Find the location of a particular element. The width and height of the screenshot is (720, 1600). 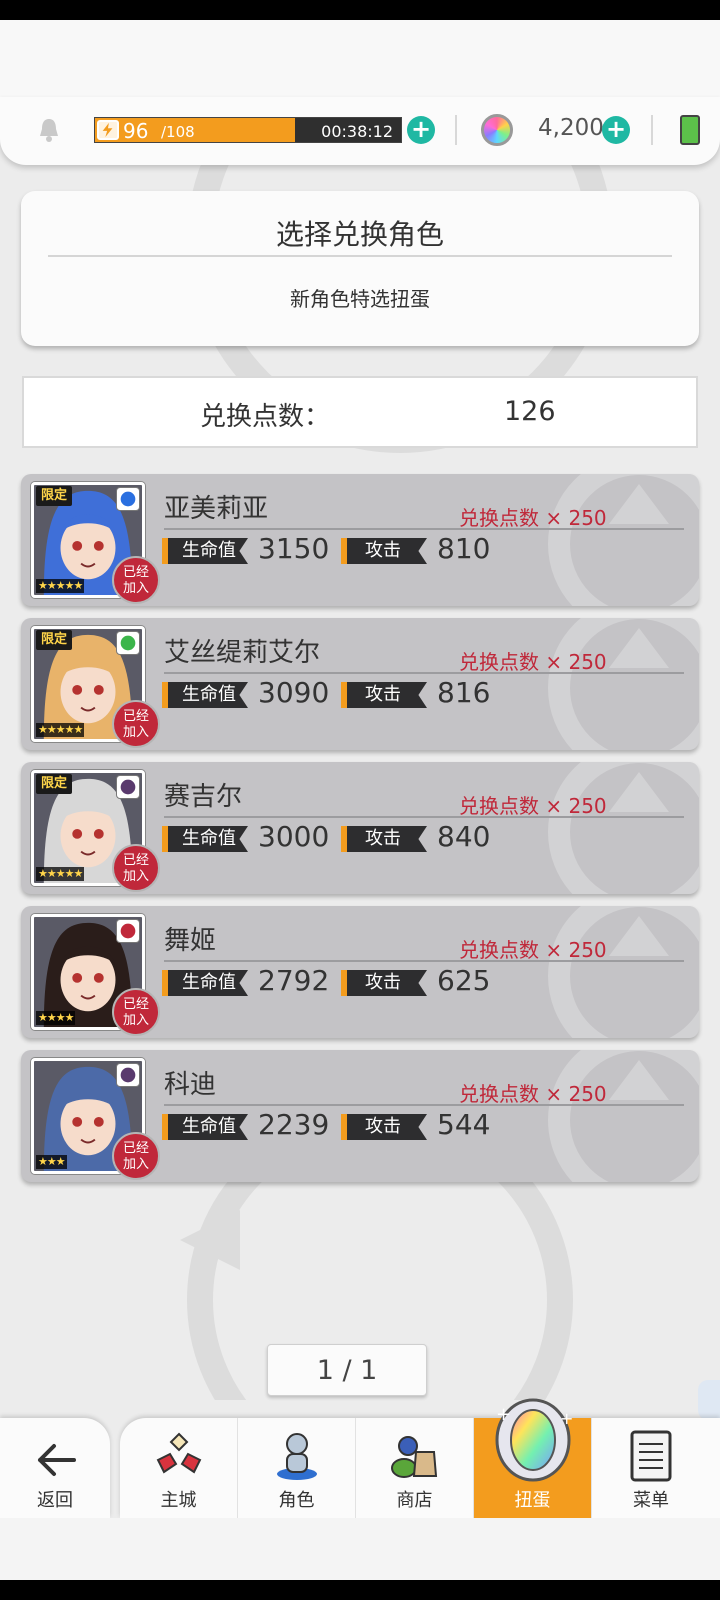

nav-label-shop: 商店 is located at coordinates (414, 1500).